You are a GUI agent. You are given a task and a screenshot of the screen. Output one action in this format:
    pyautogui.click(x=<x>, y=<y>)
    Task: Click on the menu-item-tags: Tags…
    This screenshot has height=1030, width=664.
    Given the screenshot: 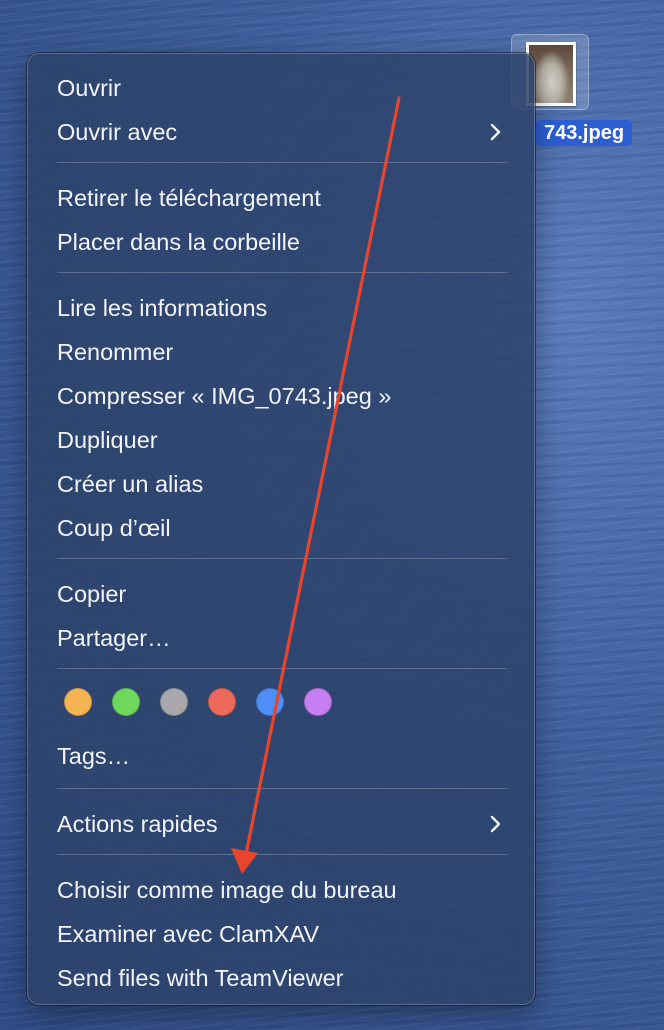 What is the action you would take?
    pyautogui.click(x=281, y=756)
    